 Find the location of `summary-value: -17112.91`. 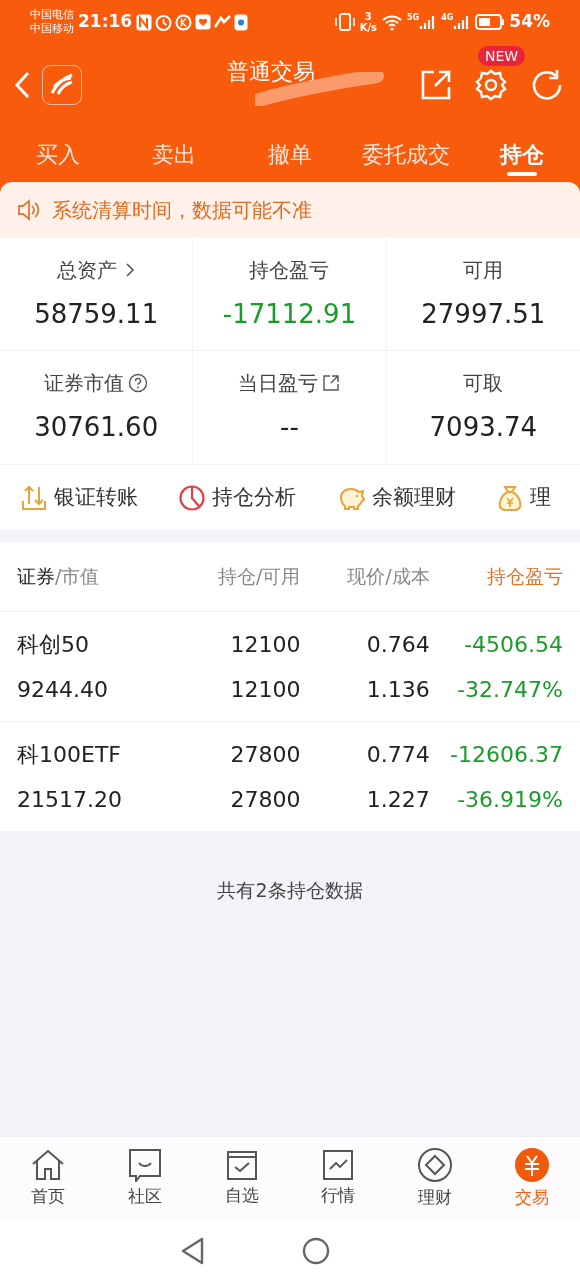

summary-value: -17112.91 is located at coordinates (289, 314).